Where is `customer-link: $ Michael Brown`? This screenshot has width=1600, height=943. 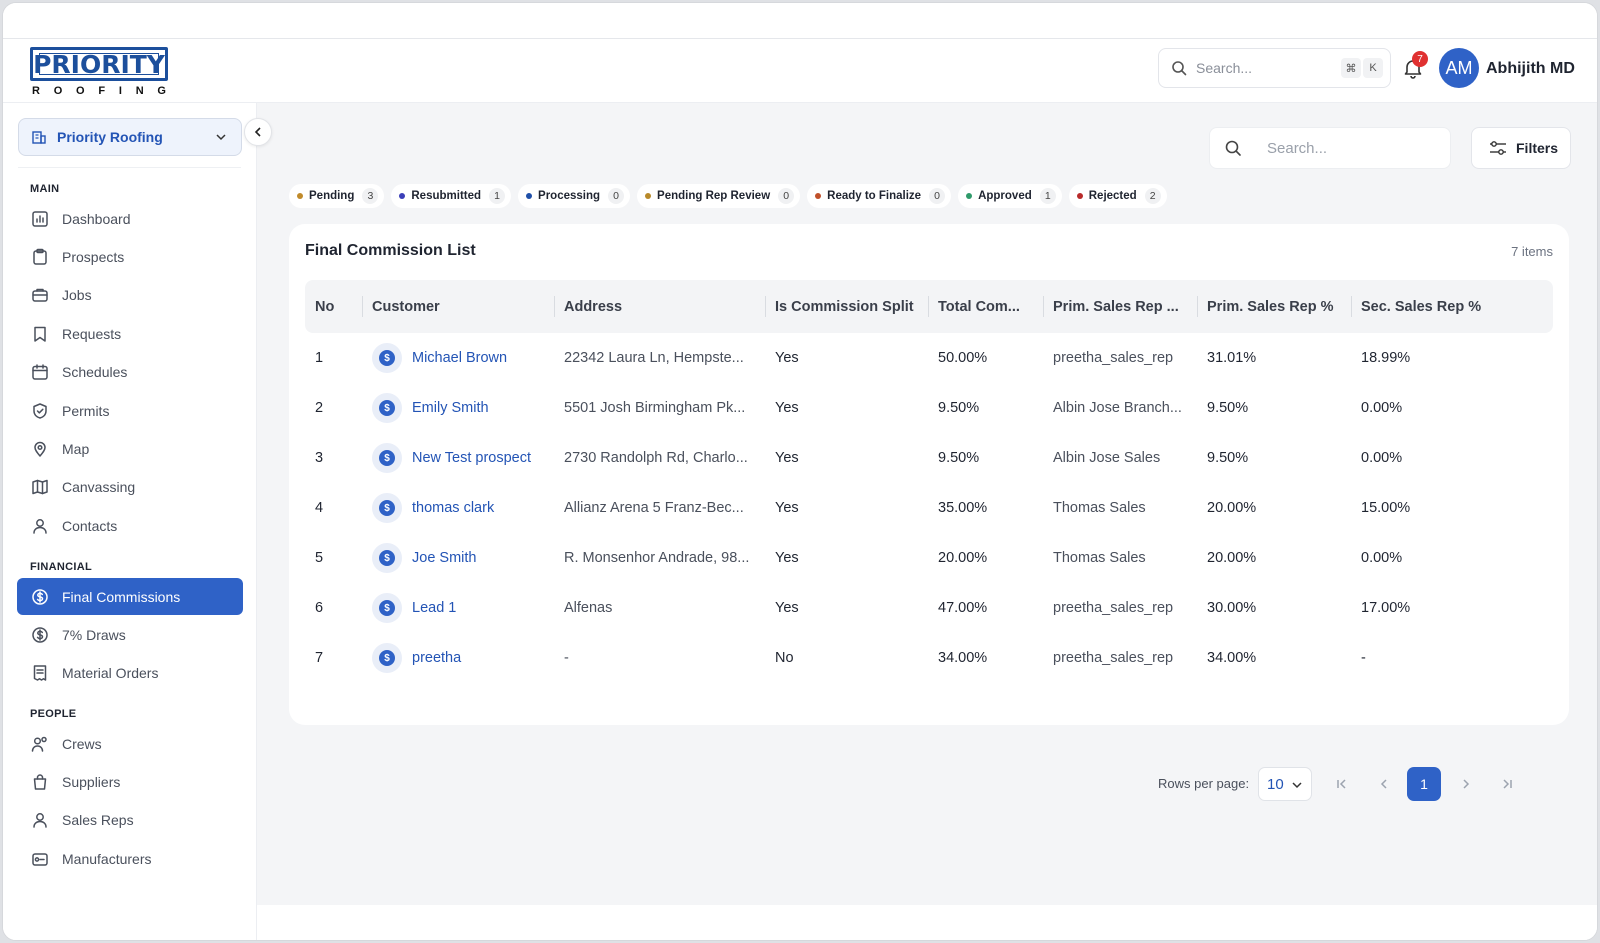
customer-link: $ Michael Brown is located at coordinates (464, 358).